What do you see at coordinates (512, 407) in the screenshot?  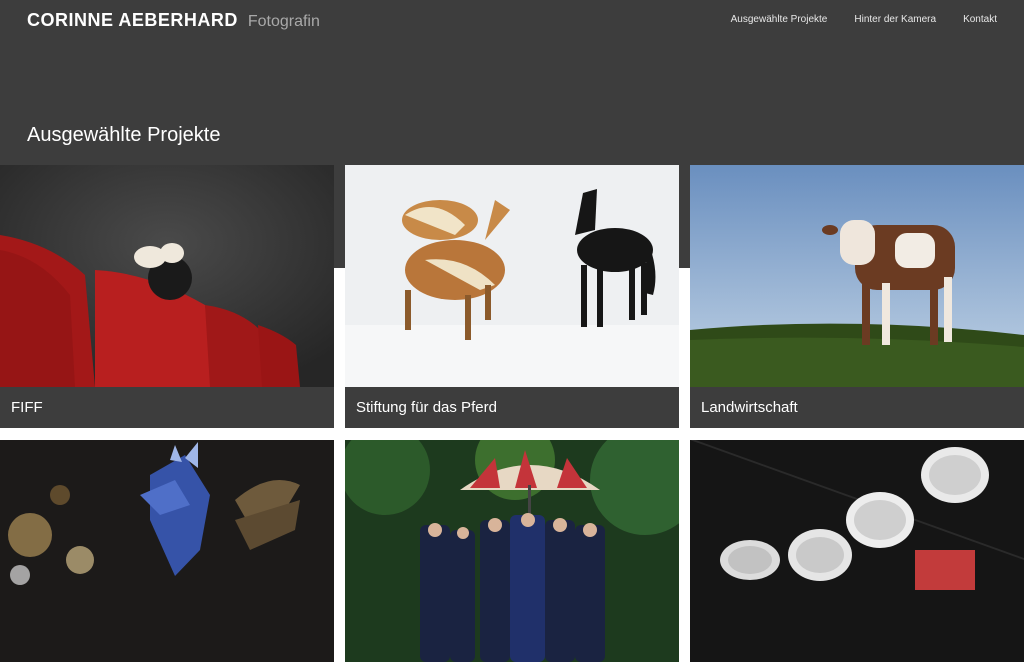 I see `project-title: Stiftung für das Pferd` at bounding box center [512, 407].